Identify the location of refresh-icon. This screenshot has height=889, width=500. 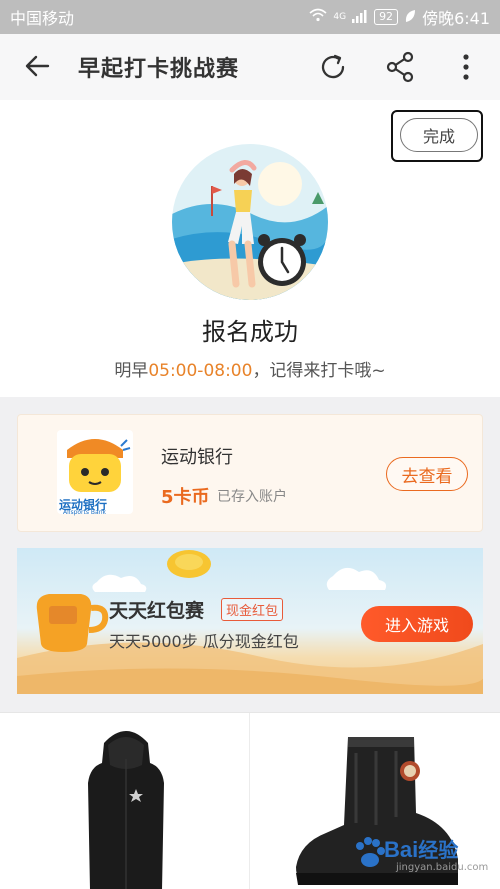
(333, 66).